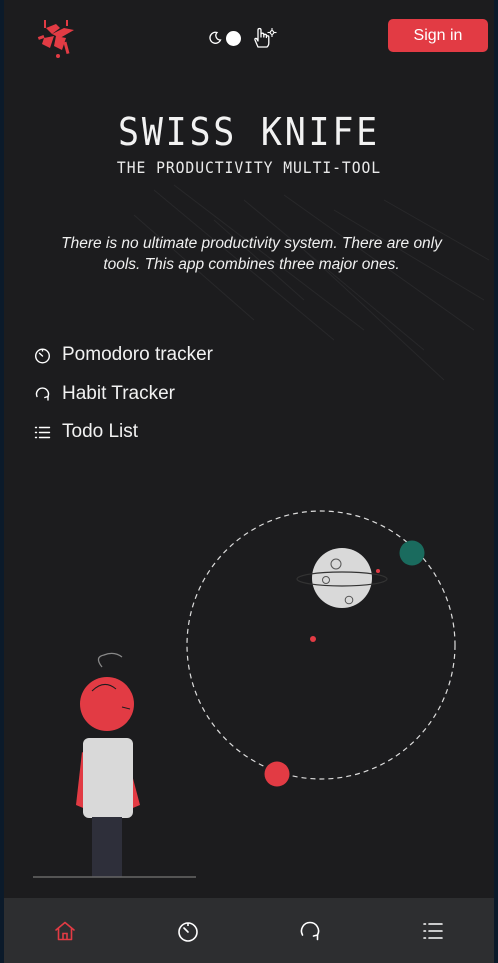 The height and width of the screenshot is (963, 498). Describe the element at coordinates (265, 37) in the screenshot. I see `pointer-hand-icon` at that location.